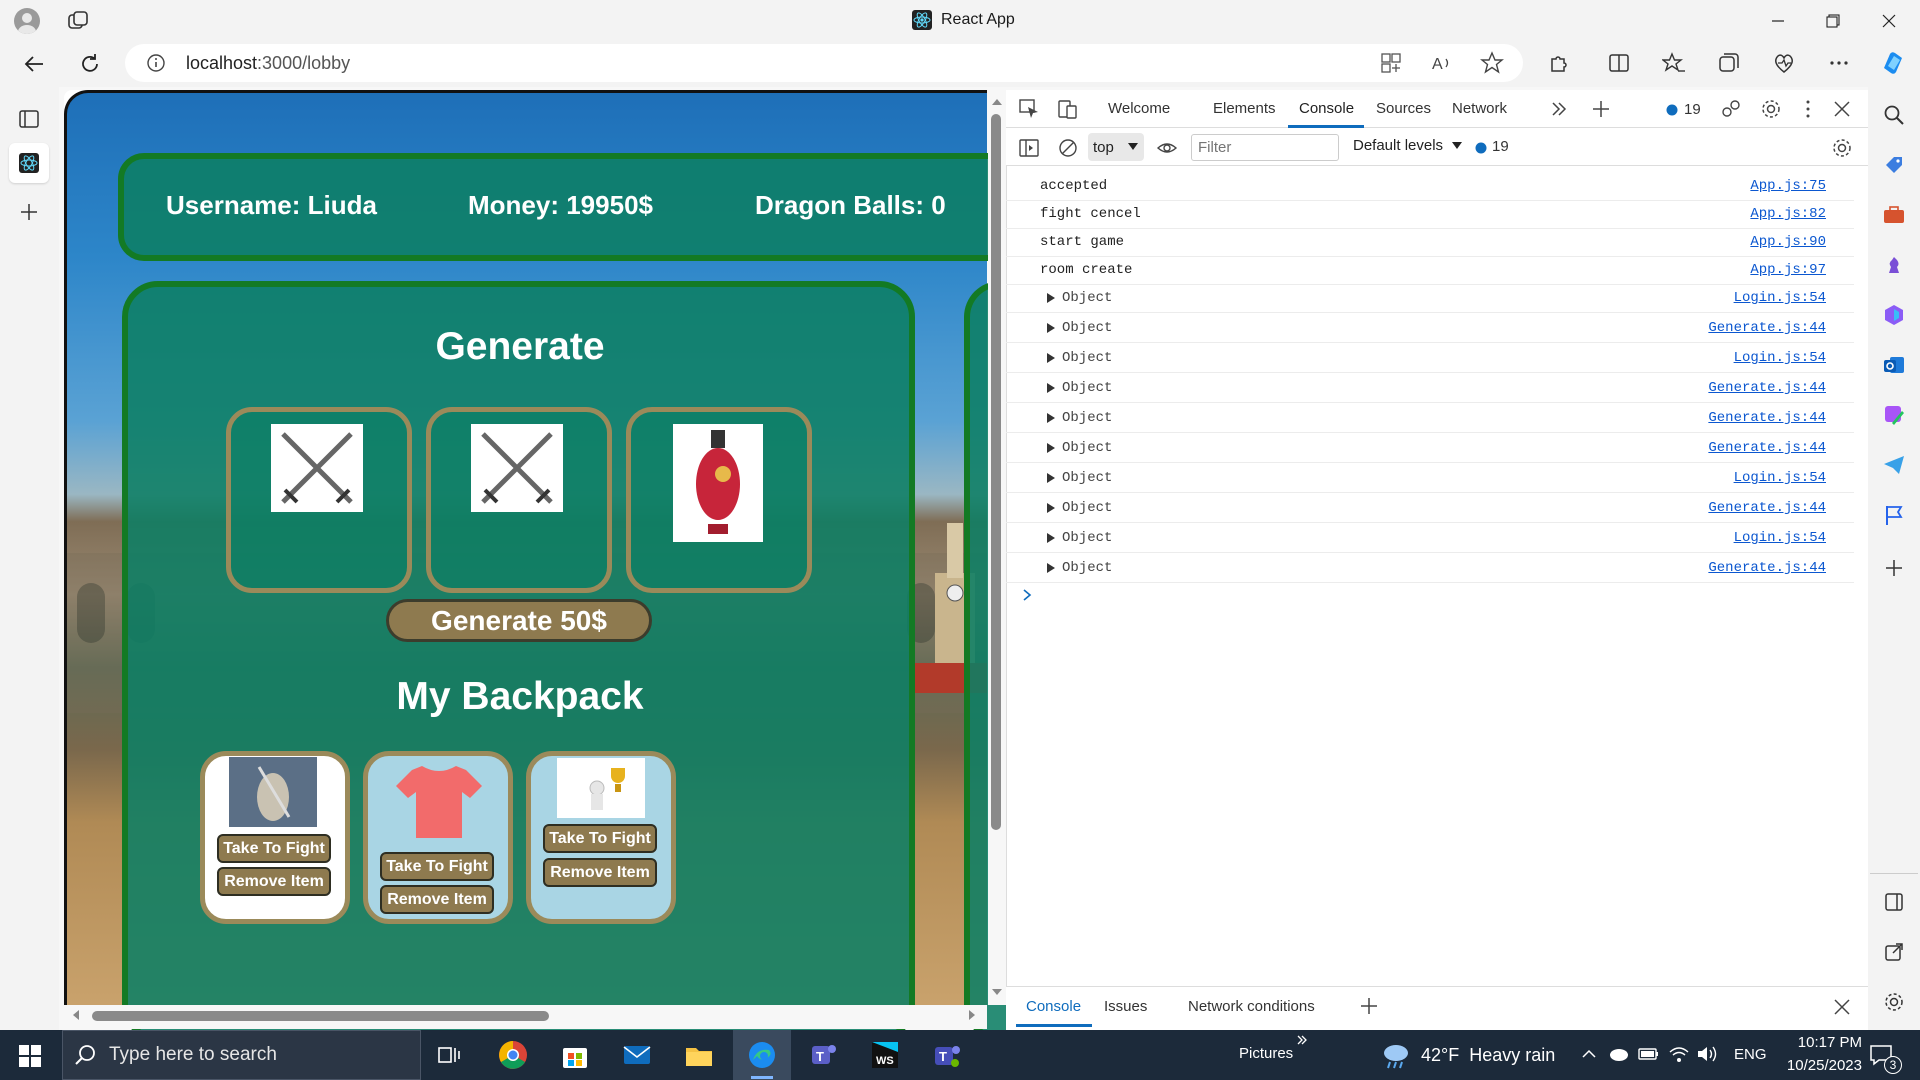 The height and width of the screenshot is (1080, 1920). Describe the element at coordinates (1894, 1002) in the screenshot. I see `sidebar-settings-gear-icon` at that location.